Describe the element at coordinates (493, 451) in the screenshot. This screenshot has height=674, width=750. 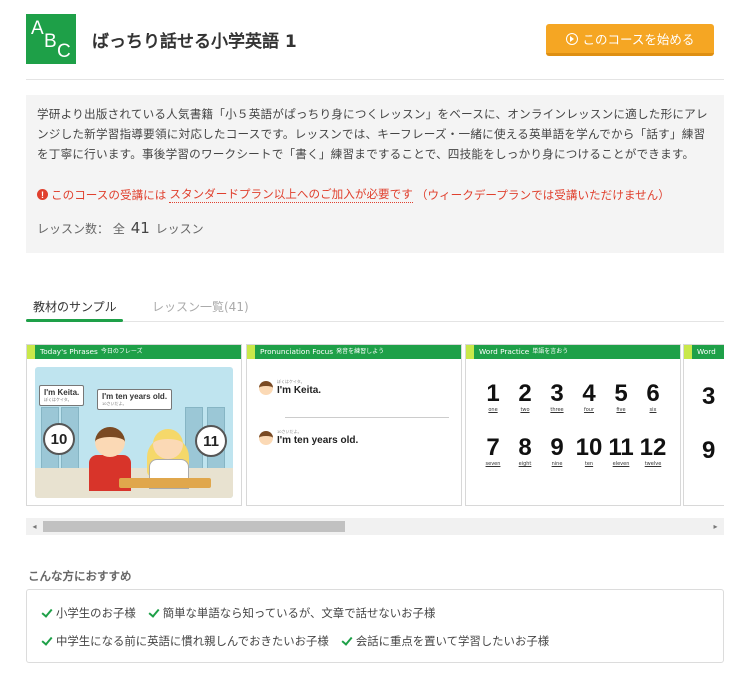
I see `number-card: 7 seven` at that location.